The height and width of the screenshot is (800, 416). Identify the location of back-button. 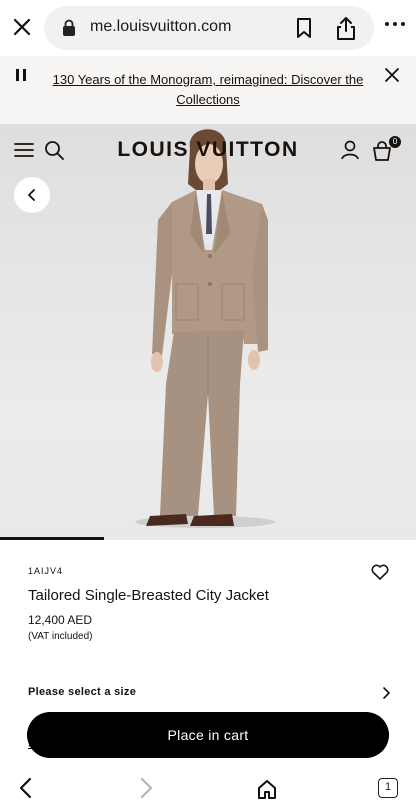
(32, 195).